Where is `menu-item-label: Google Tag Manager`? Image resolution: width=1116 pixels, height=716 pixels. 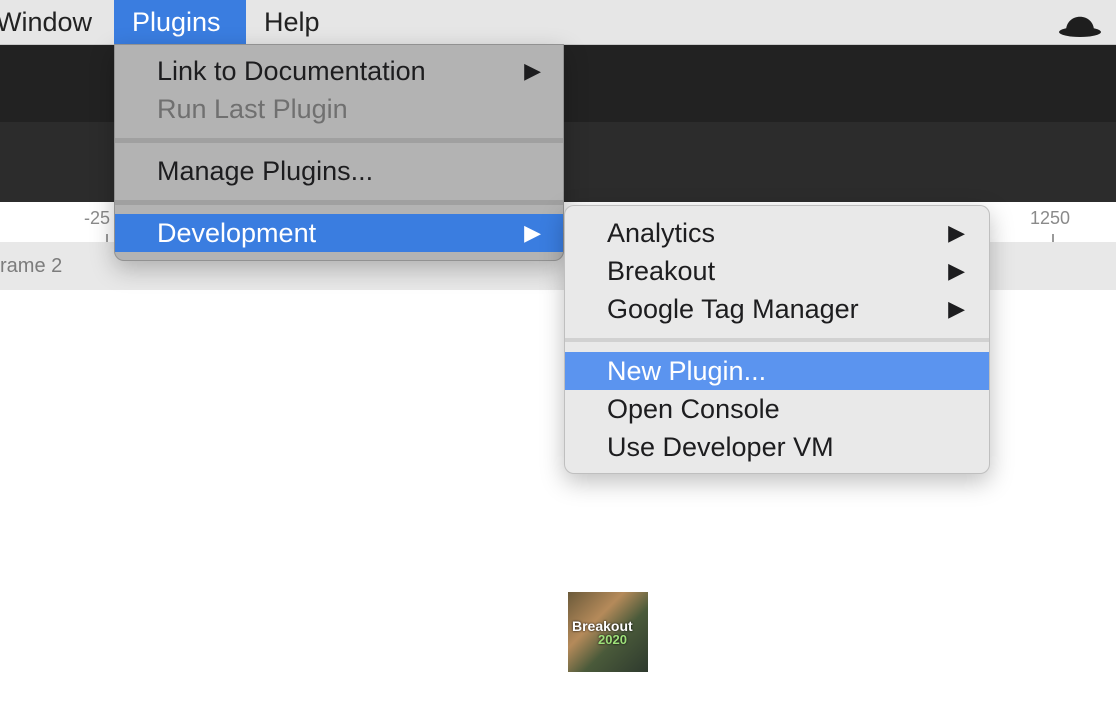 menu-item-label: Google Tag Manager is located at coordinates (733, 309).